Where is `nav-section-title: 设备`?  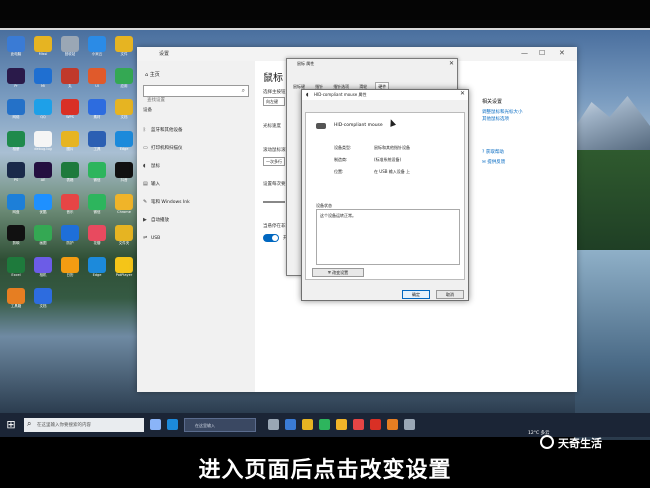 nav-section-title: 设备 is located at coordinates (147, 110).